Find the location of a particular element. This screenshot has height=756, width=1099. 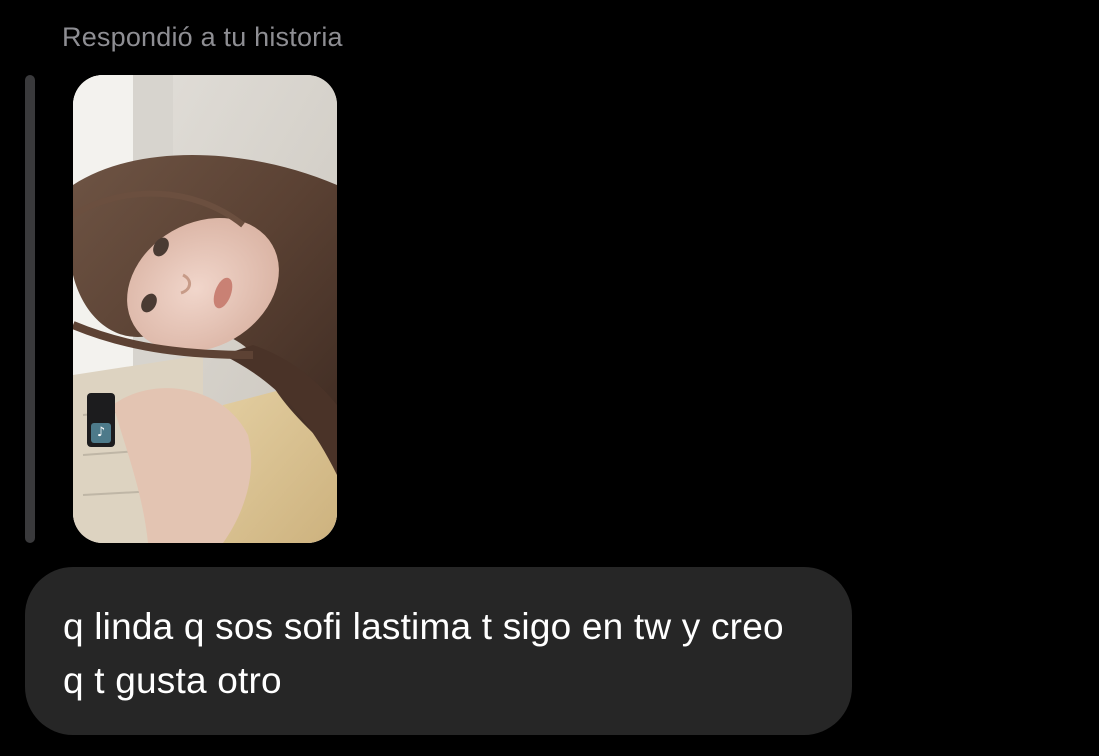

reply-indicator-bar is located at coordinates (30, 309).